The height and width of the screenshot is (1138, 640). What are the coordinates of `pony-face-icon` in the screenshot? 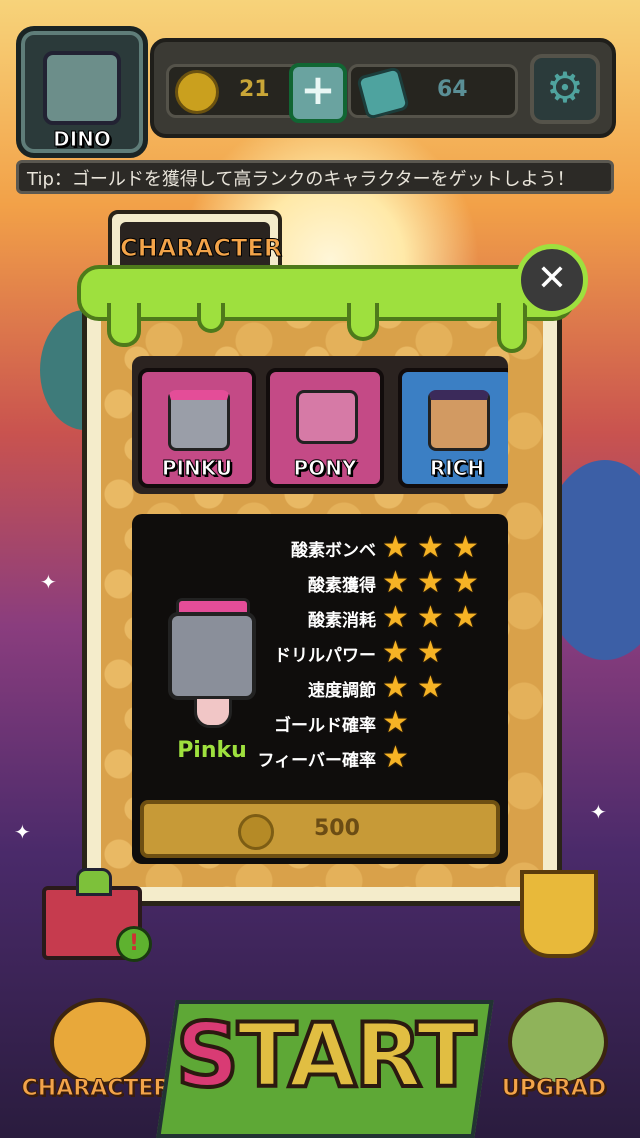 It's located at (327, 417).